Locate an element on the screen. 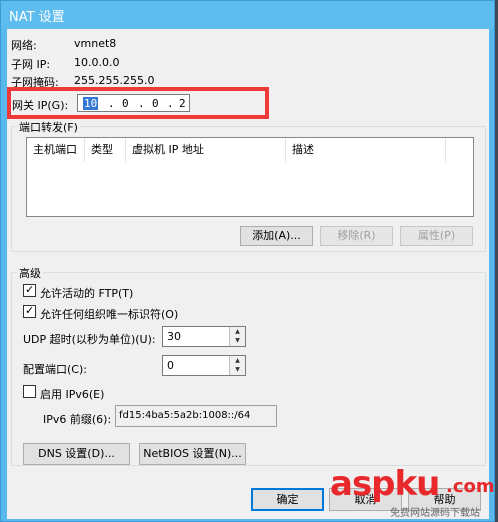 Image resolution: width=498 pixels, height=522 pixels. allow-any-oui-label: 允许任何组织唯一标识符(O) is located at coordinates (109, 314).